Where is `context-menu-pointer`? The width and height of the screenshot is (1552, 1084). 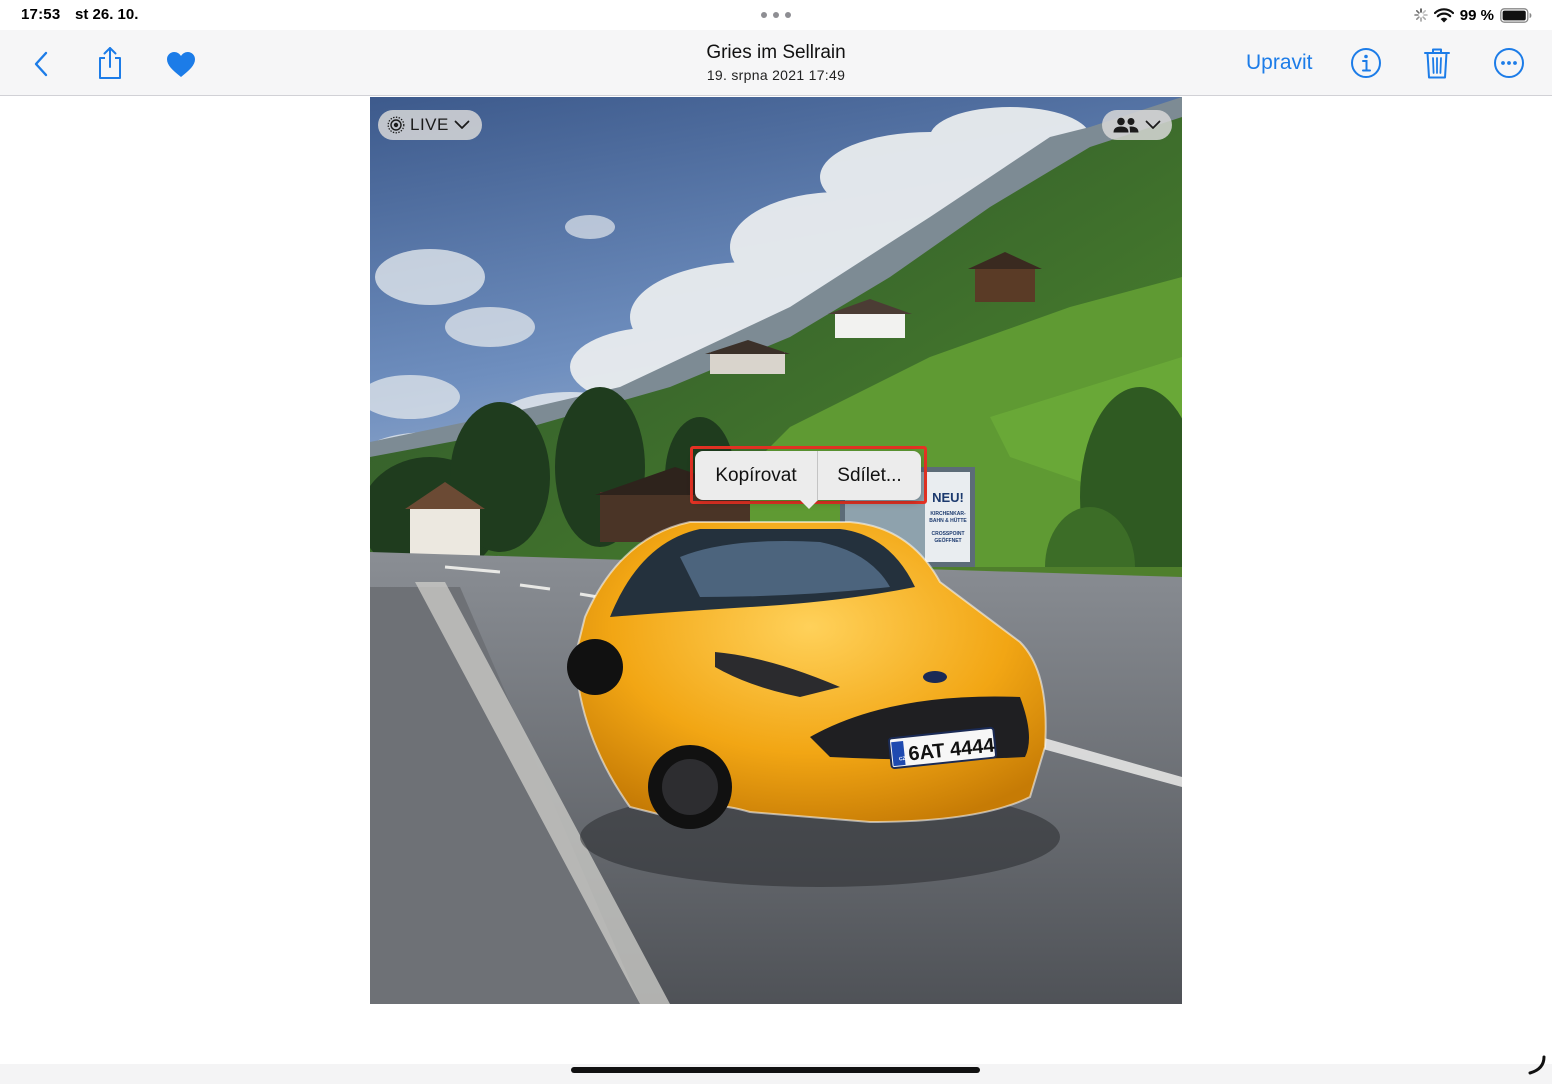 context-menu-pointer is located at coordinates (809, 504).